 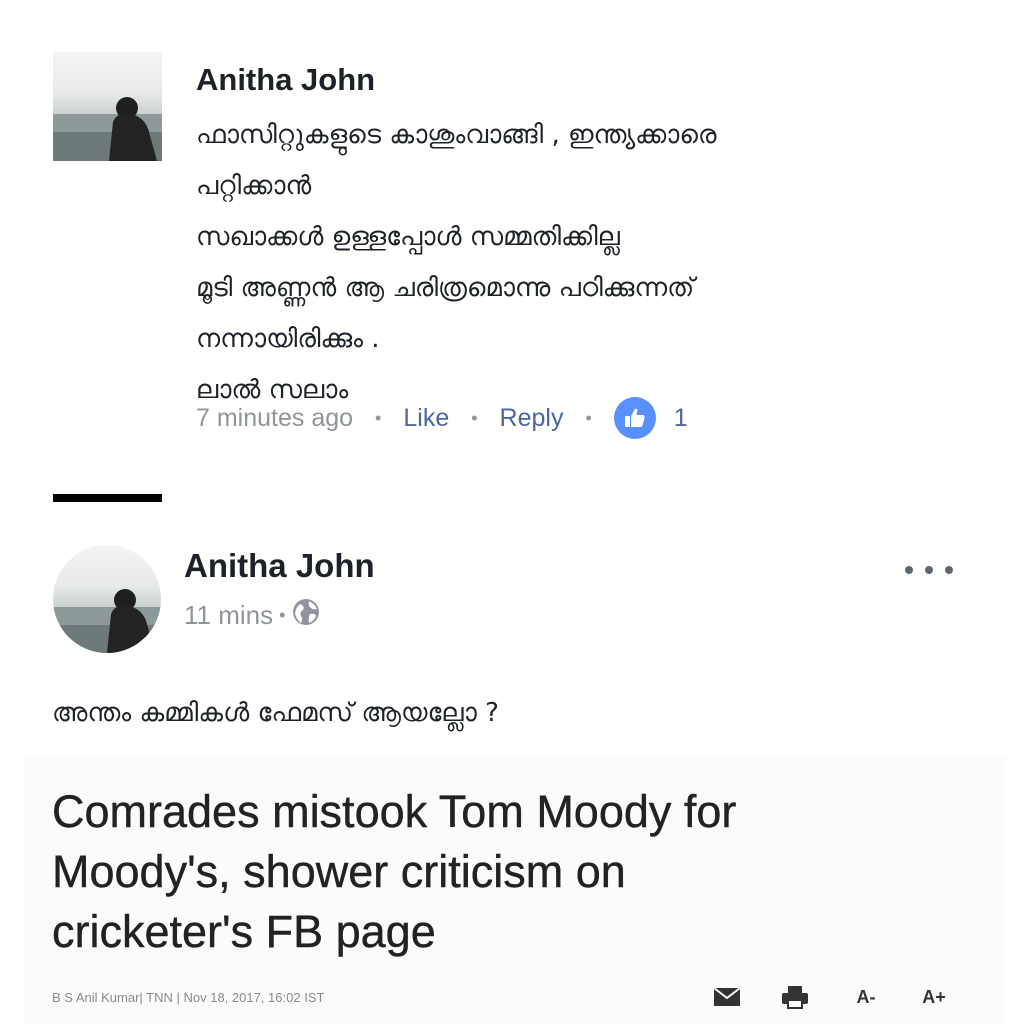 What do you see at coordinates (228, 615) in the screenshot?
I see `post-timestamp: 11 mins` at bounding box center [228, 615].